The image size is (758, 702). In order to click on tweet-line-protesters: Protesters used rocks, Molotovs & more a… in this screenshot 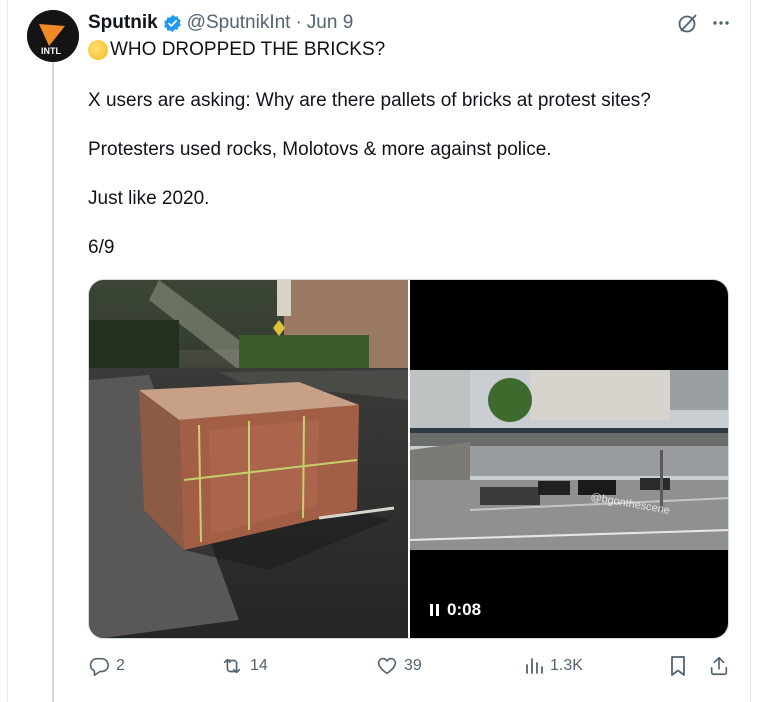, I will do `click(320, 149)`.